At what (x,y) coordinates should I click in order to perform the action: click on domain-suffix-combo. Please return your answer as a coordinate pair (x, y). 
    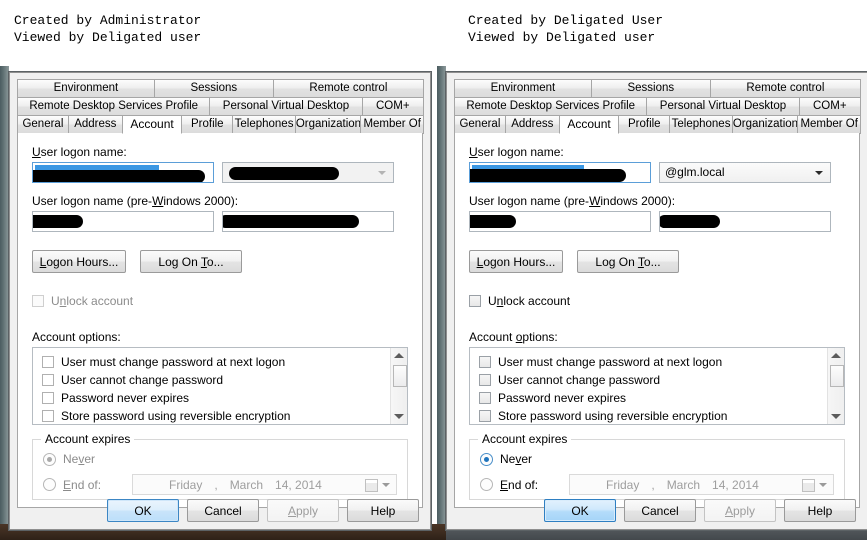
    Looking at the image, I should click on (308, 172).